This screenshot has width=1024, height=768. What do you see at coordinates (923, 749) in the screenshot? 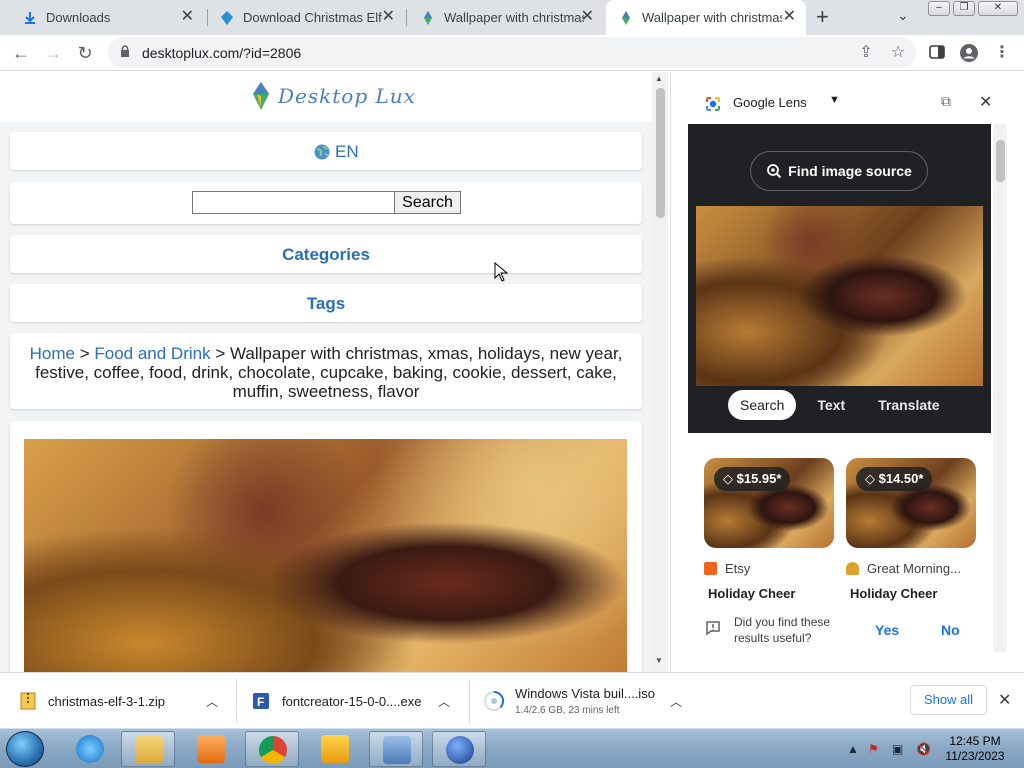
I see `speaker-muted-icon: 🔇` at bounding box center [923, 749].